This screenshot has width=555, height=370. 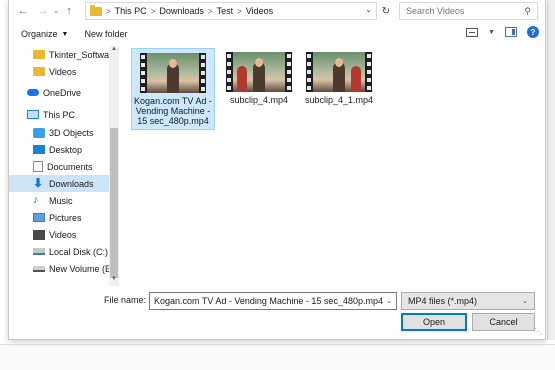 I want to click on nav-item-3d-objects: 3D Objects, so click(x=59, y=132).